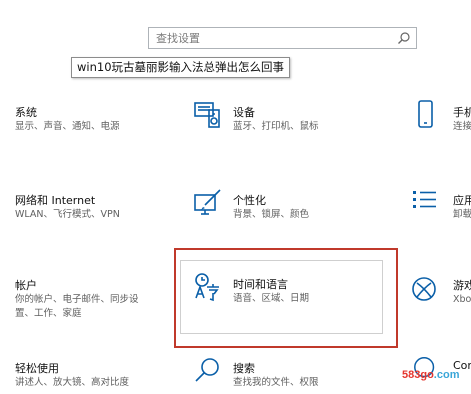 The image size is (471, 394). I want to click on tile-network-title: 网络和 Internet, so click(55, 200).